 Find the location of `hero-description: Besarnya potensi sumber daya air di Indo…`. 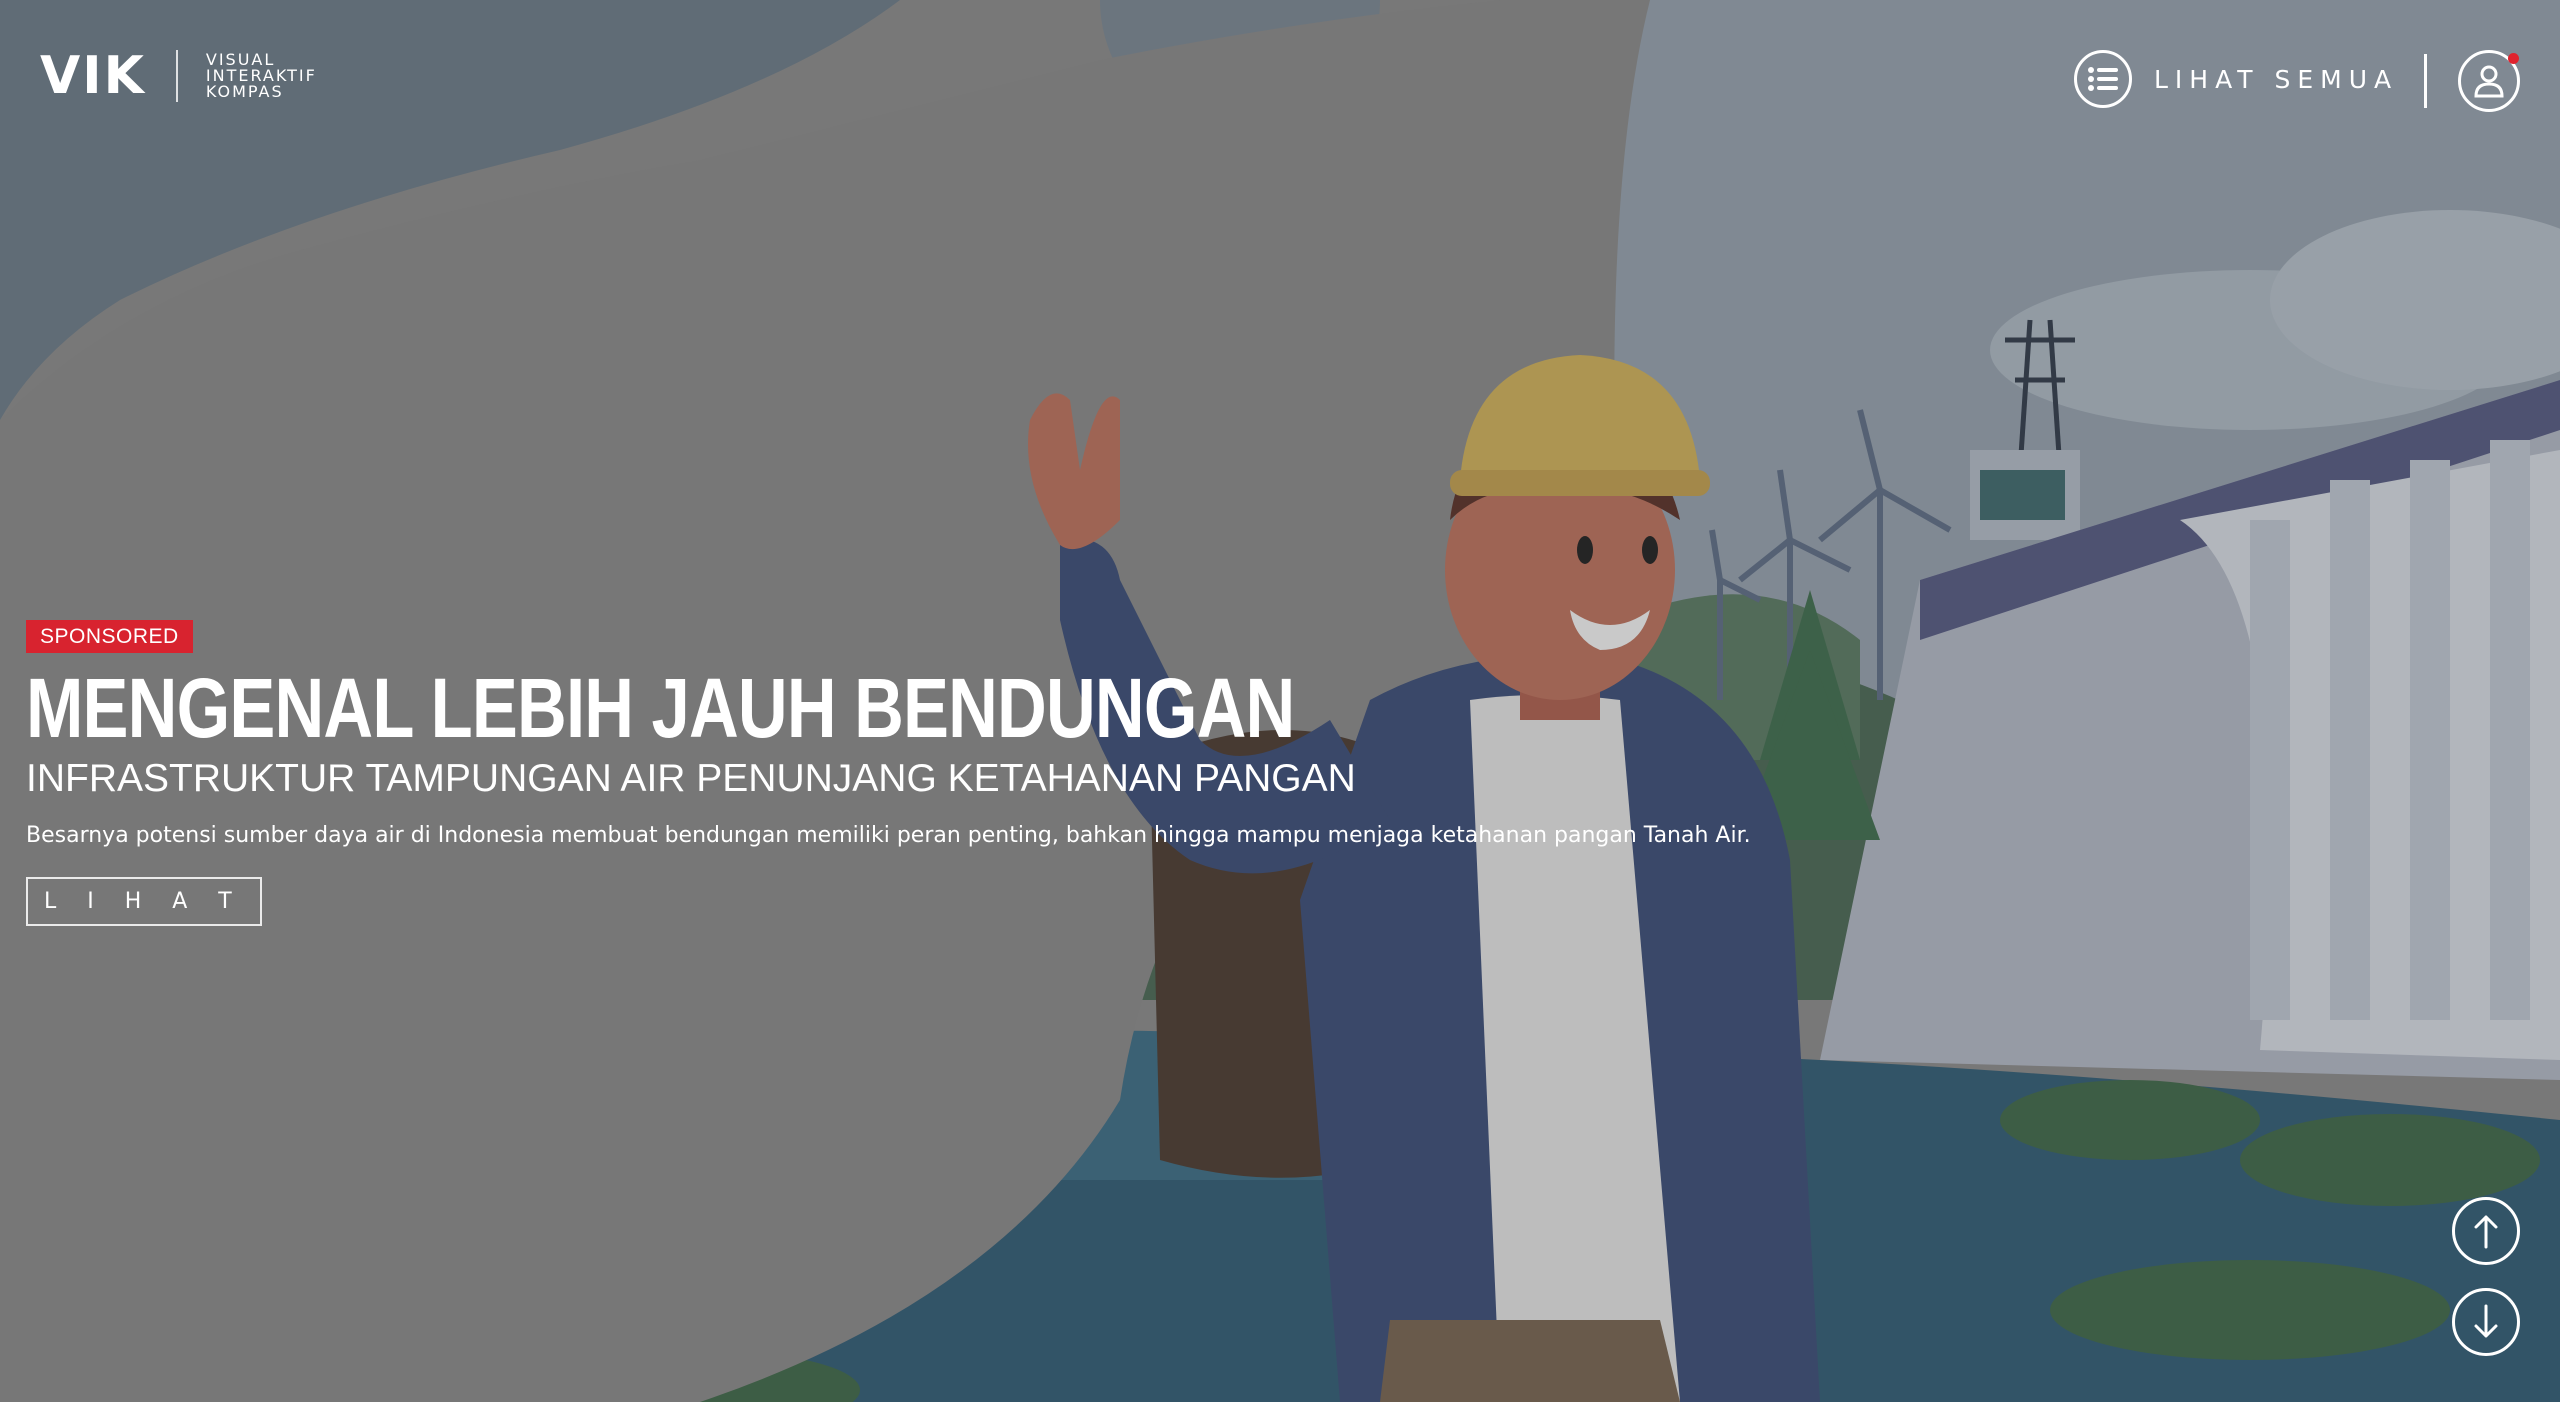

hero-description: Besarnya potensi sumber daya air di Indo… is located at coordinates (888, 835).